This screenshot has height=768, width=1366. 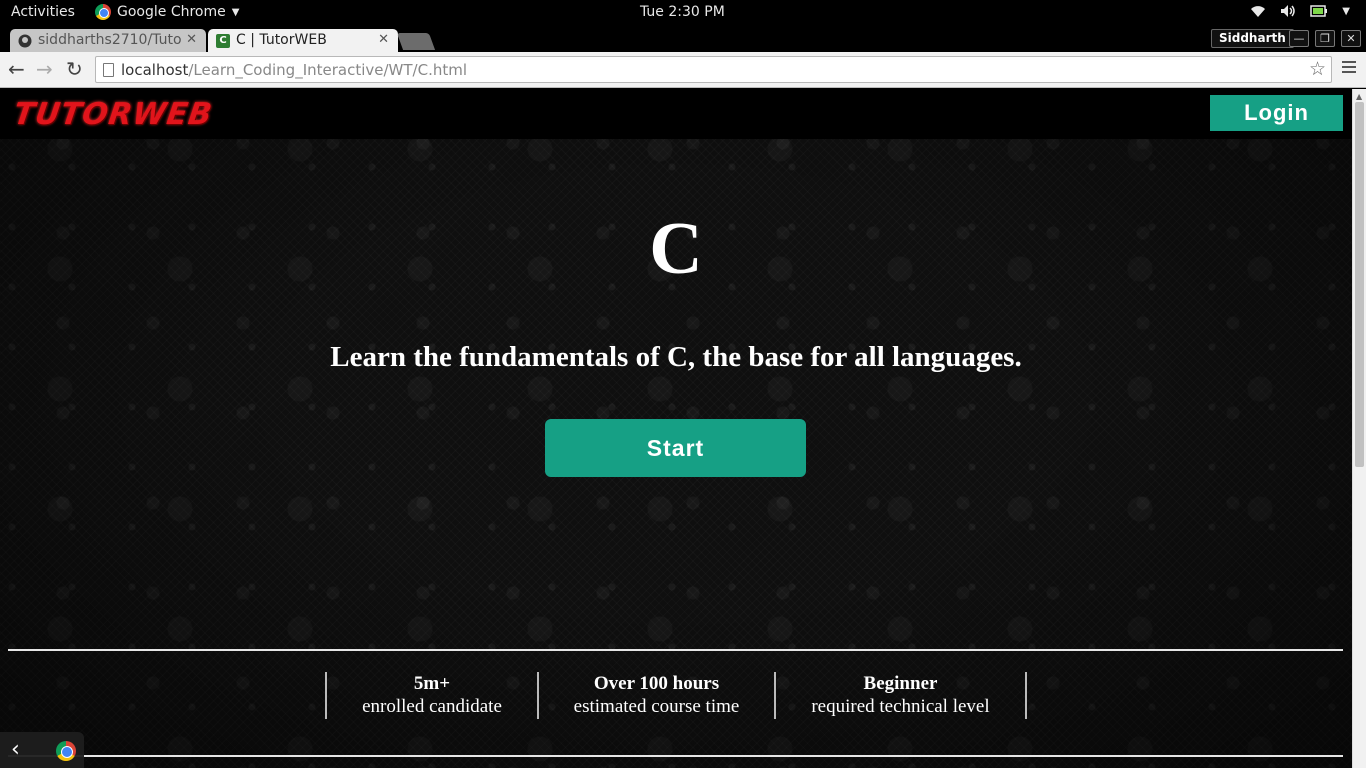 What do you see at coordinates (656, 706) in the screenshot?
I see `stat-label: estimated course time` at bounding box center [656, 706].